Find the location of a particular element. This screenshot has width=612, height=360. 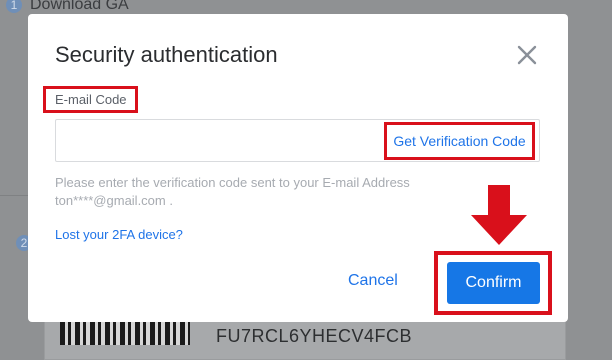

email-code-label: E-mail Code is located at coordinates (90, 99).